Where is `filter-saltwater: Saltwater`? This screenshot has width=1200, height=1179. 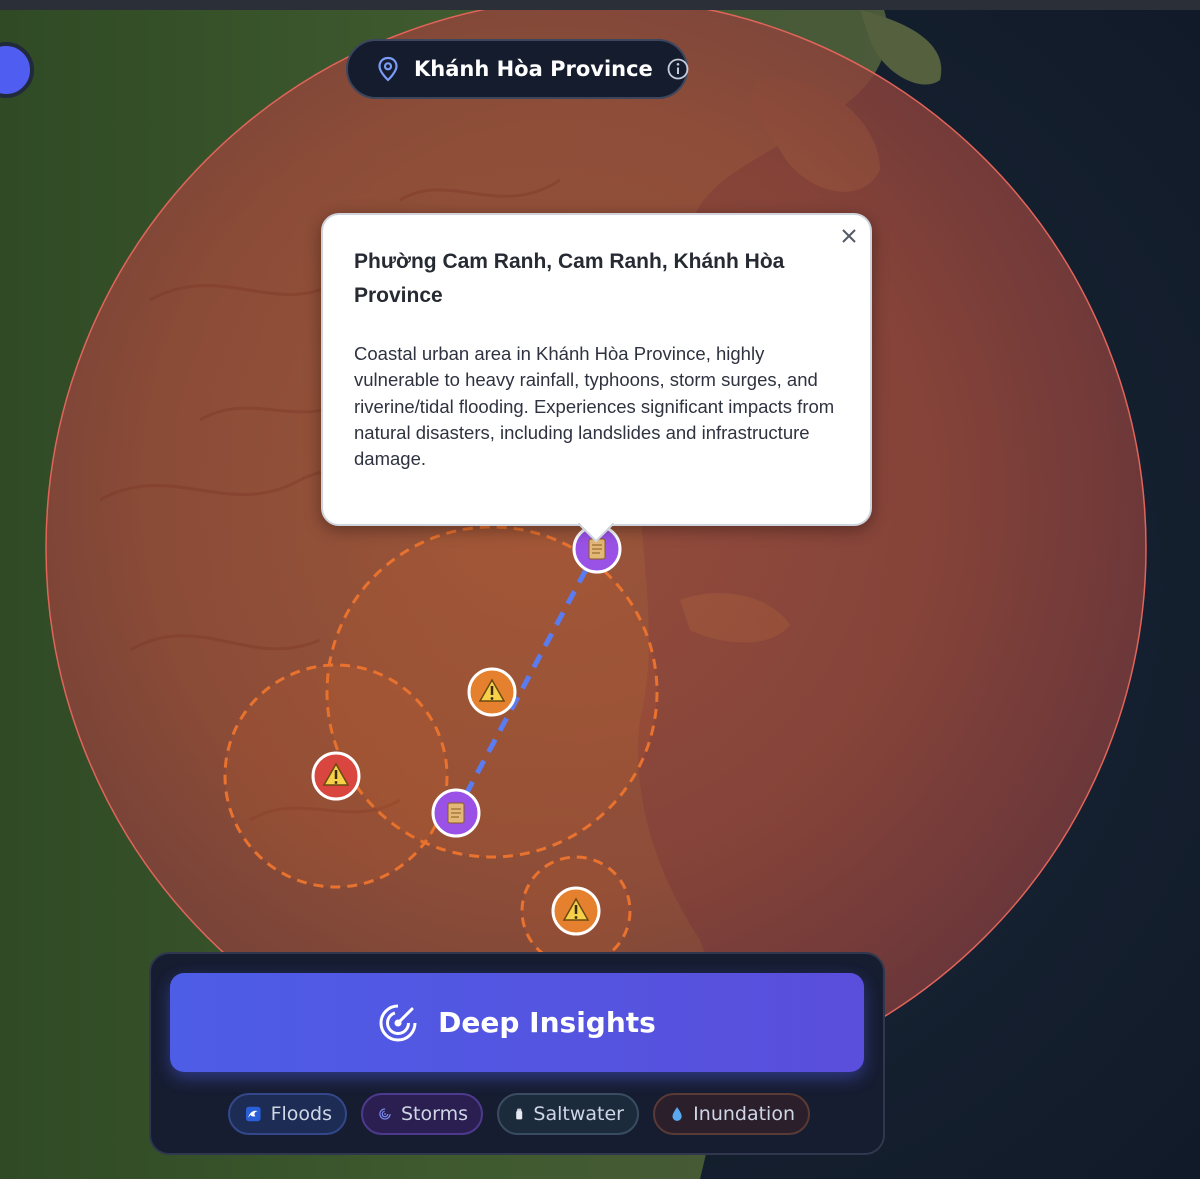
filter-saltwater: Saltwater is located at coordinates (568, 1114).